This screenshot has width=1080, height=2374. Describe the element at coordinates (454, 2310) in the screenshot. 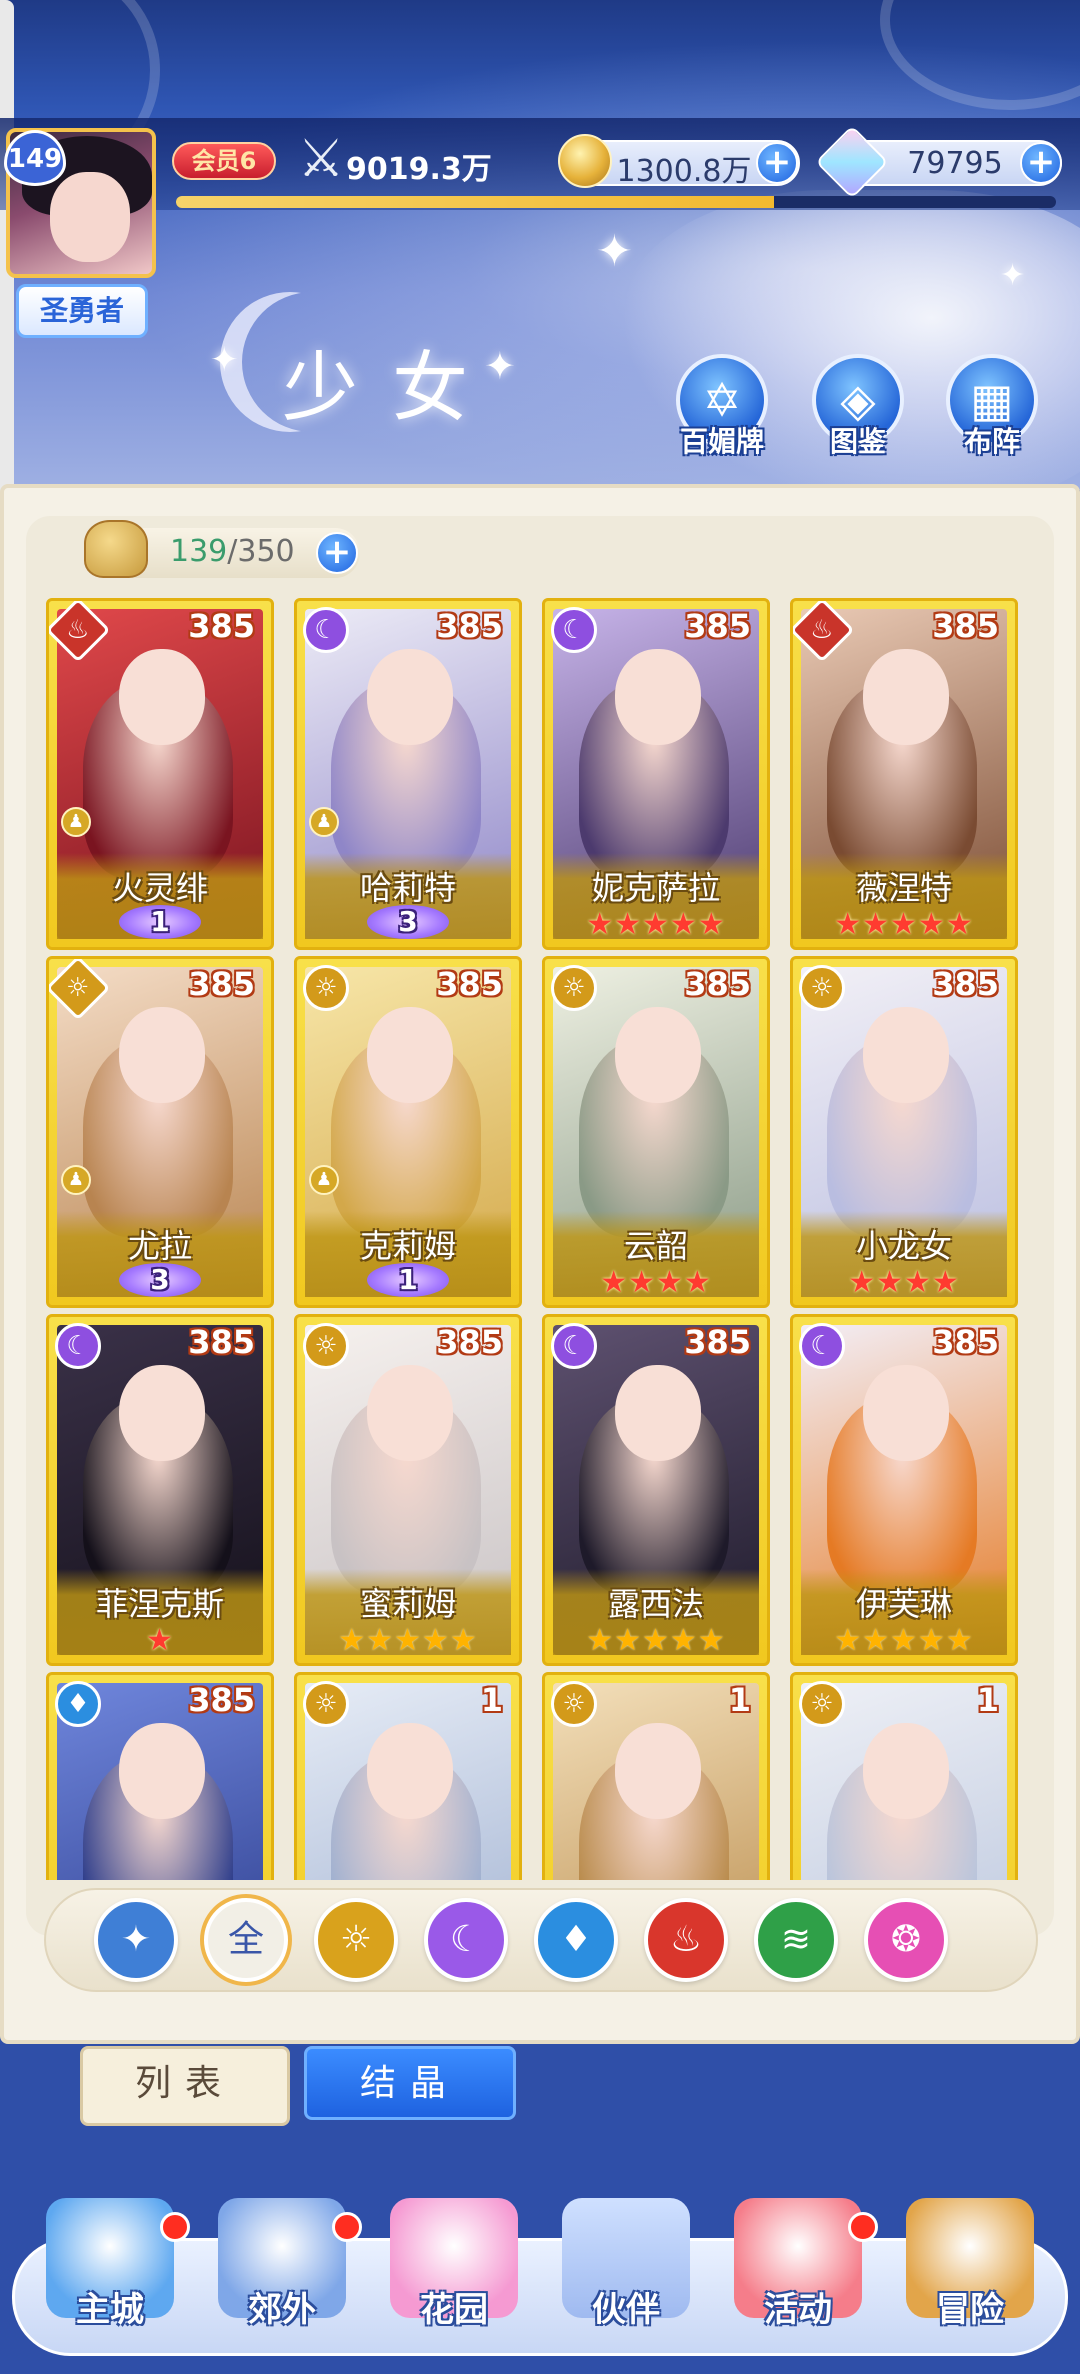

I see `nav-label: 花园` at that location.